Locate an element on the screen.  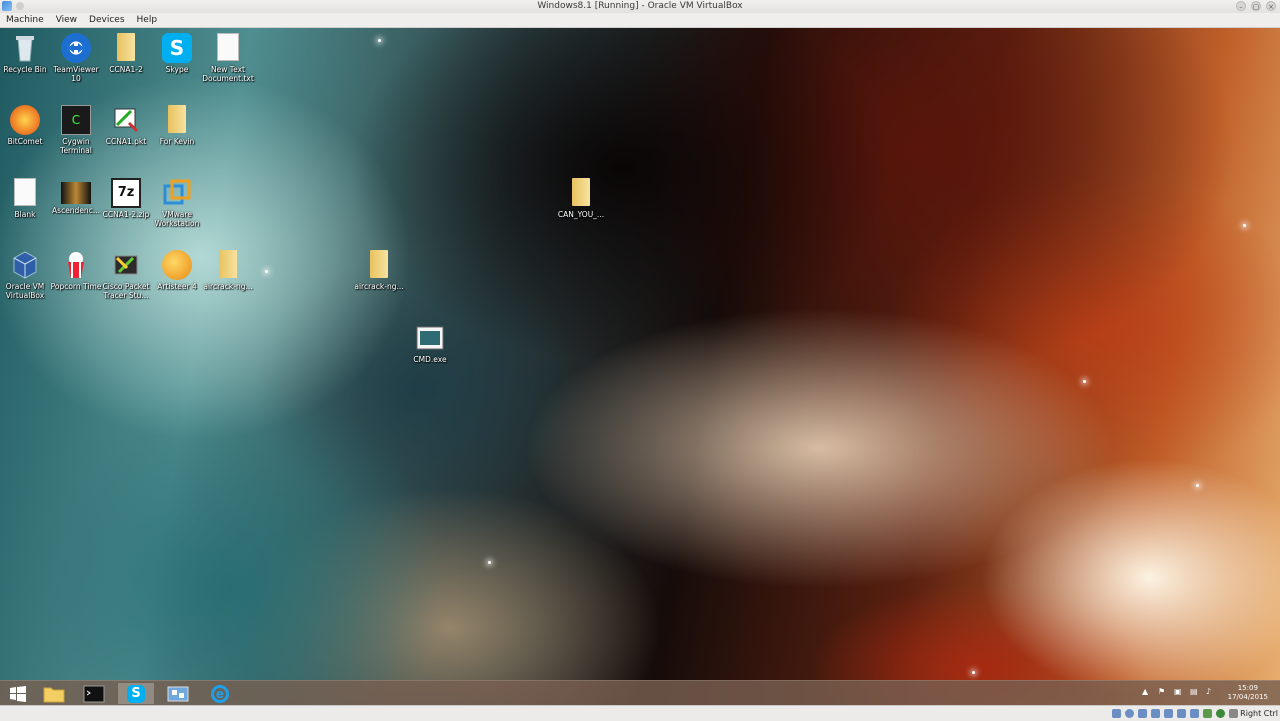
start-button is located at coordinates (18, 693).